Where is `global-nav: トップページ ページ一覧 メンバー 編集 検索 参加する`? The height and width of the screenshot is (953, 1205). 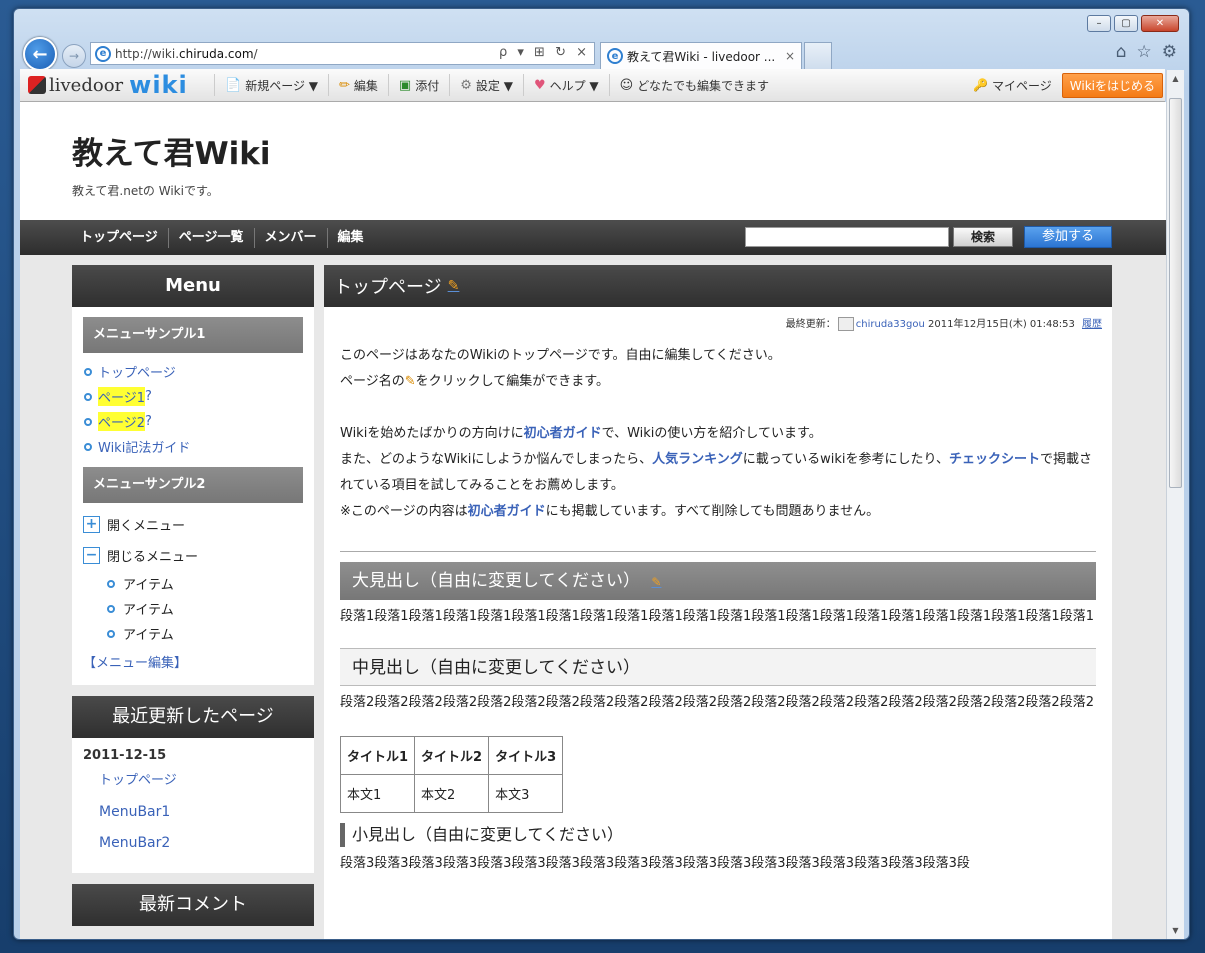
global-nav: トップページ ページ一覧 メンバー 編集 検索 参加する is located at coordinates (593, 237).